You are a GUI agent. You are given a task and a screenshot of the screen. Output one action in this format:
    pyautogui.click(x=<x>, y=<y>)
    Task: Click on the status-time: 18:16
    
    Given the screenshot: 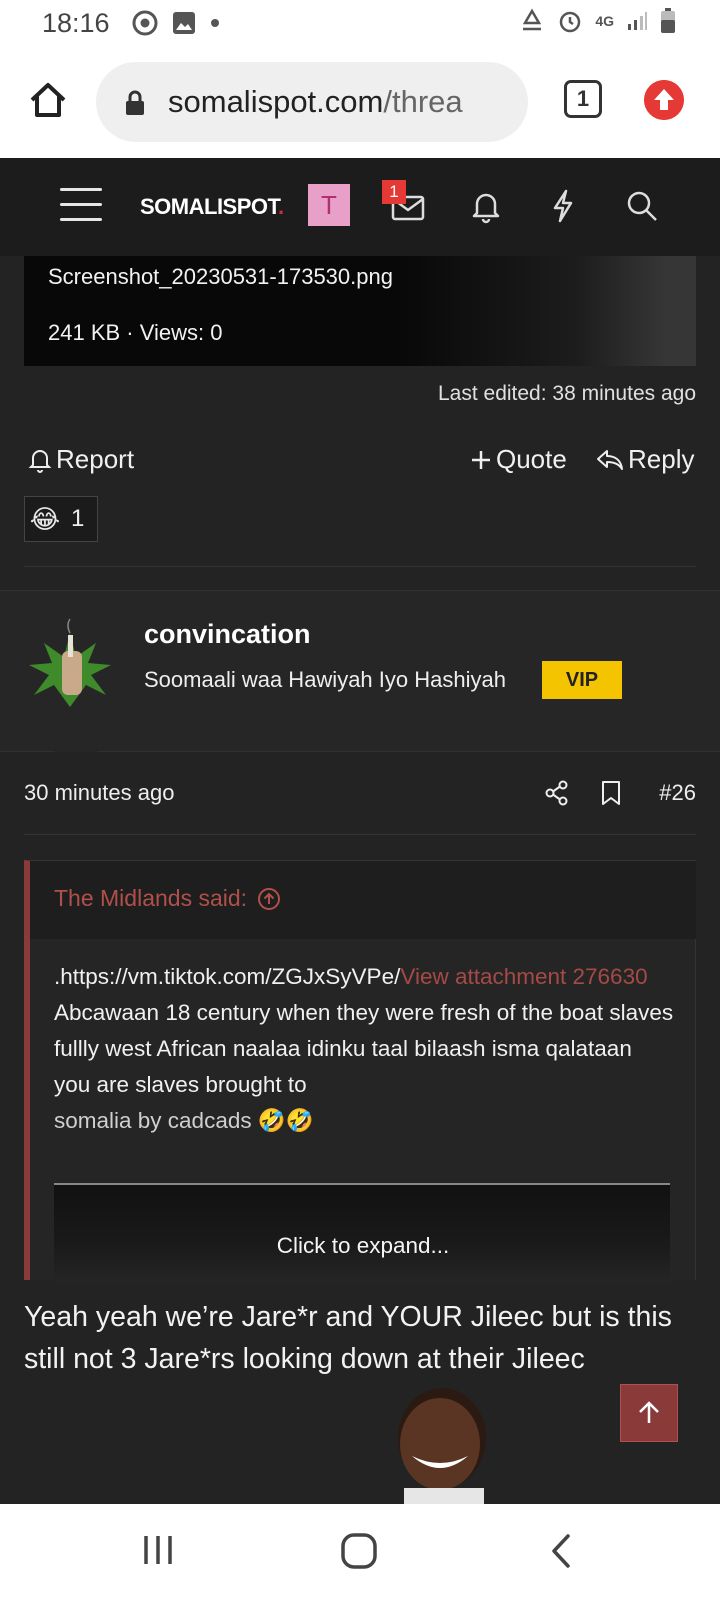 What is the action you would take?
    pyautogui.click(x=76, y=23)
    